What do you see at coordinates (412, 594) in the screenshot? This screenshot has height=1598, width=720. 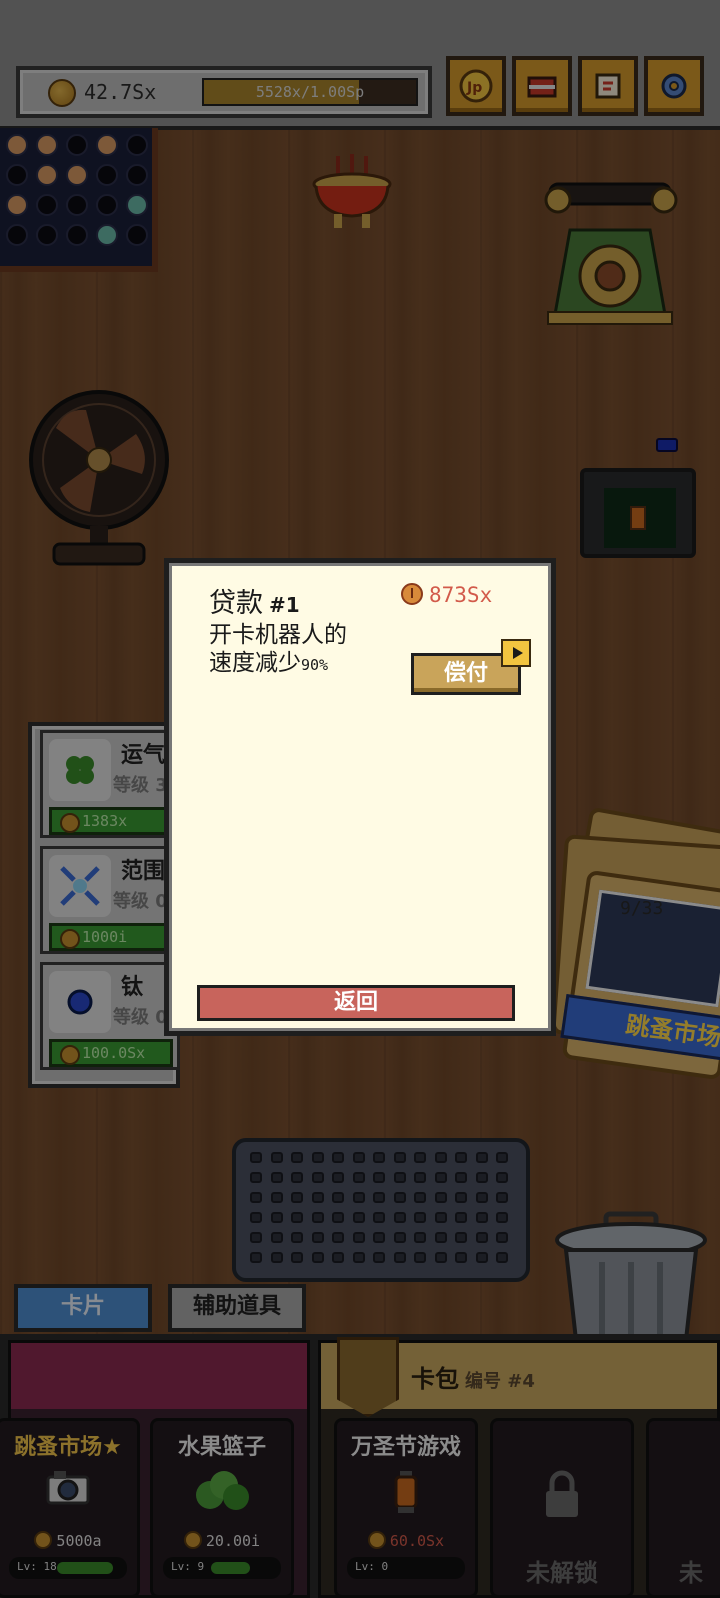 I see `timer-coin-icon` at bounding box center [412, 594].